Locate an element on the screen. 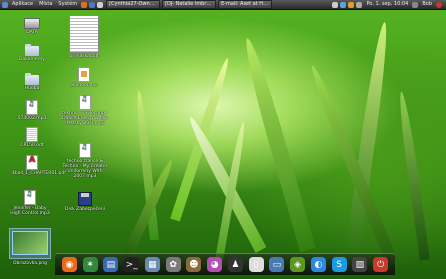 The height and width of the screenshot is (279, 446). user-icon is located at coordinates (415, 4).